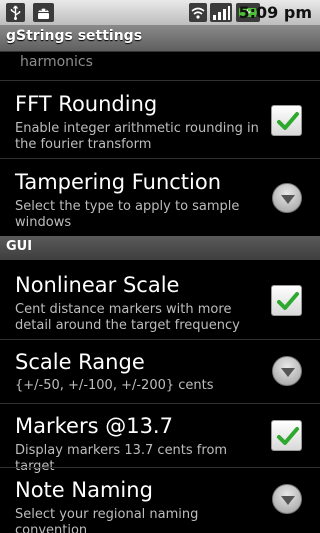  What do you see at coordinates (15, 12) in the screenshot?
I see `usb-icon` at bounding box center [15, 12].